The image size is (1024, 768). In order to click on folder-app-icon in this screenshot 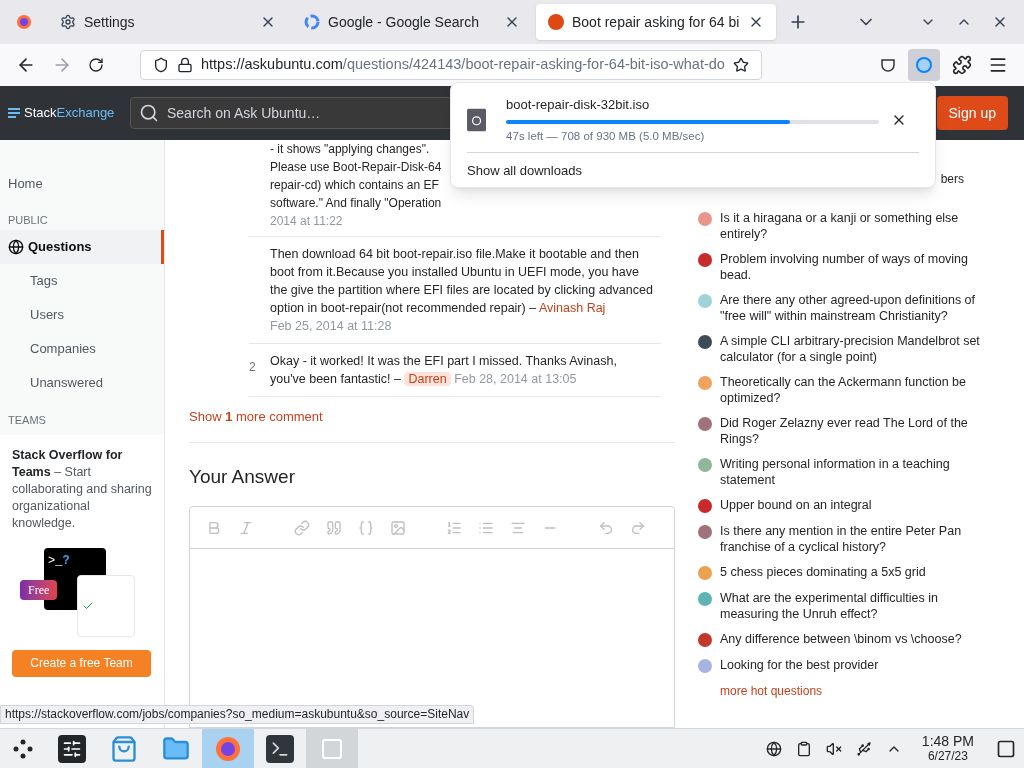, I will do `click(176, 748)`.